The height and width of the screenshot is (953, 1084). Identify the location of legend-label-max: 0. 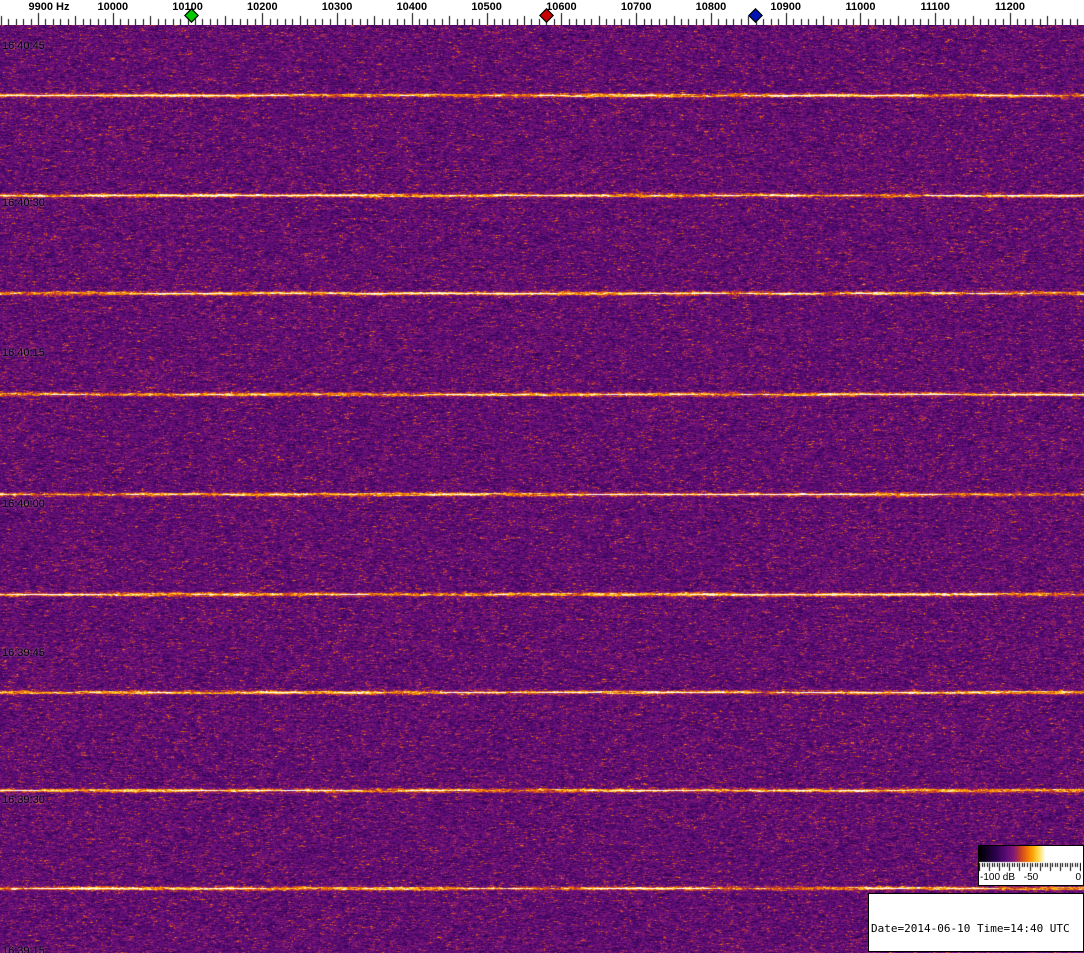
(1078, 877).